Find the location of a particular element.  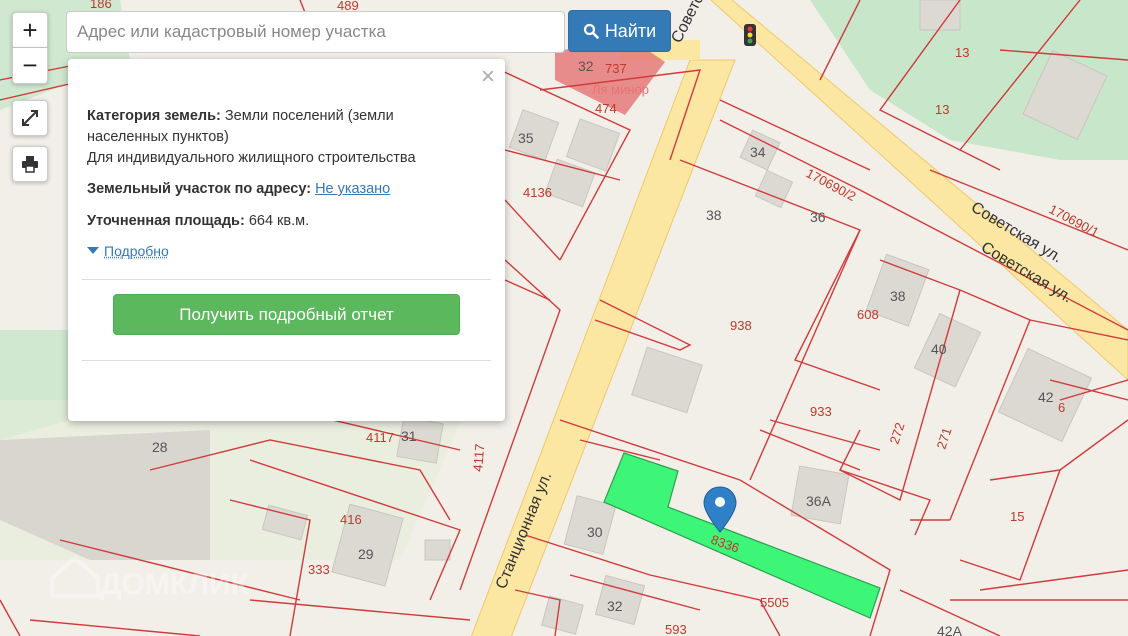

zoom-out-button: − is located at coordinates (30, 66).